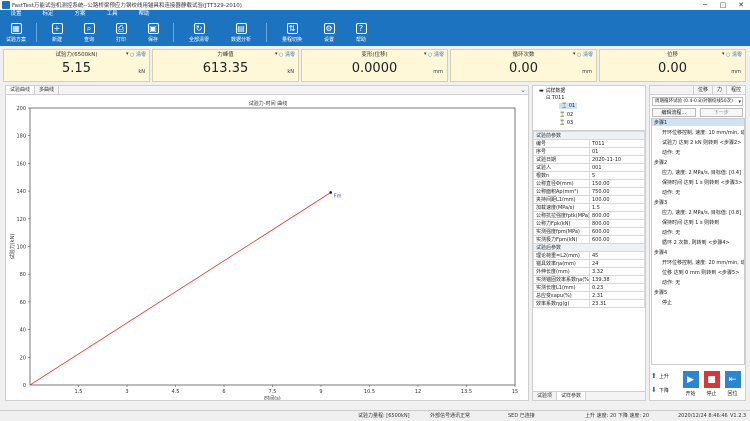 The width and height of the screenshot is (750, 421). Describe the element at coordinates (697, 101) in the screenshot. I see `program-select: 周期循环试验 (0.4-0.8)对钢绞线50次) ▾` at that location.